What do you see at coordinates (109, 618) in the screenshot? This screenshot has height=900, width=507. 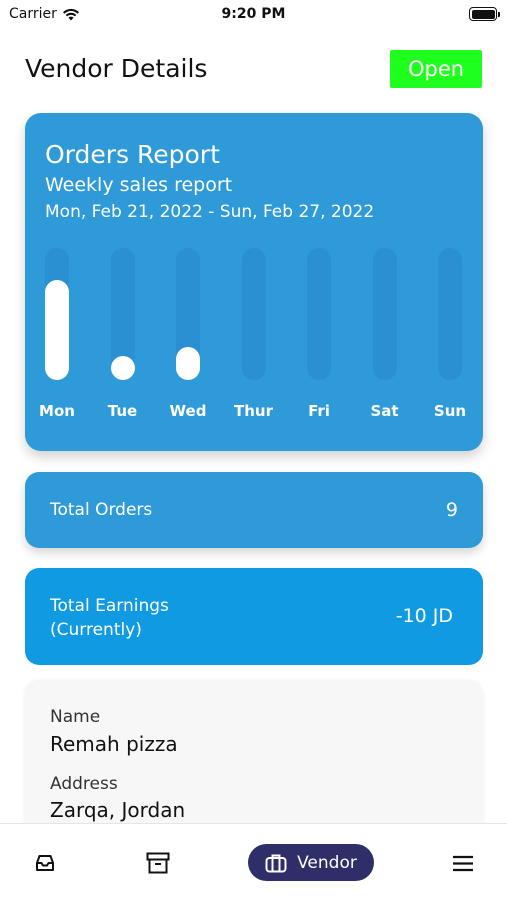 I see `total-earnings-label: Total Earnings (Currently)` at bounding box center [109, 618].